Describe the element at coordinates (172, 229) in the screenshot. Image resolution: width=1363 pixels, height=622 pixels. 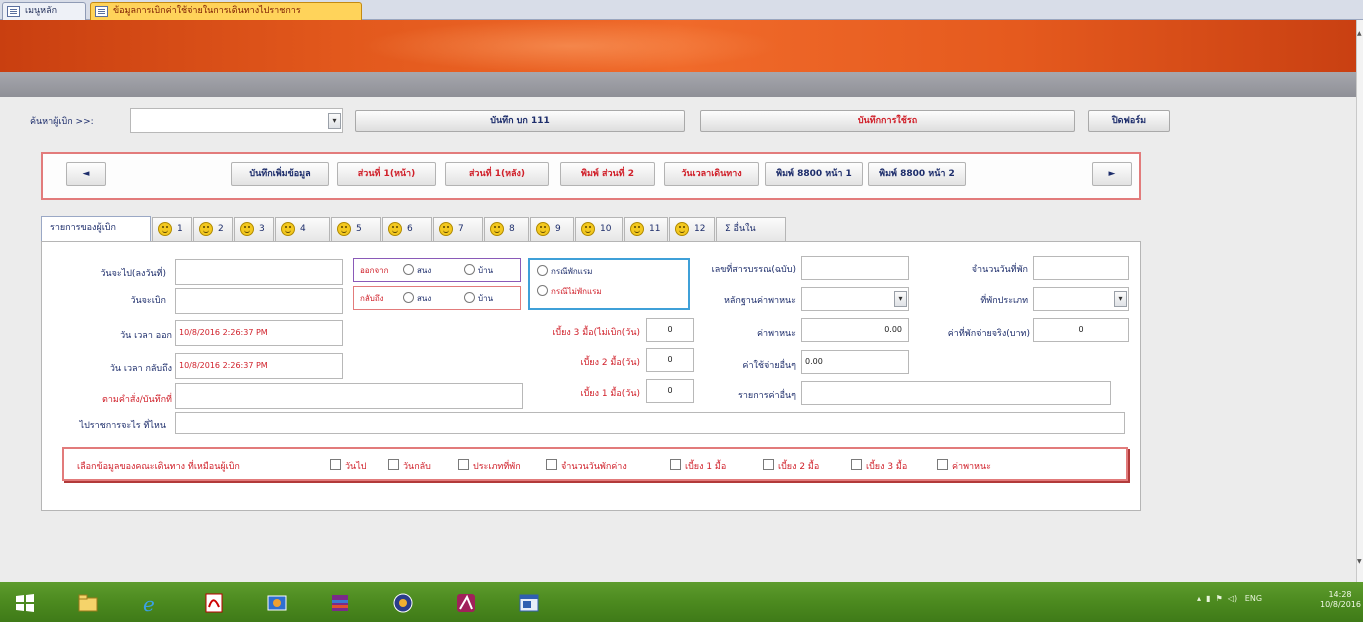
I see `tab-1: 1` at that location.